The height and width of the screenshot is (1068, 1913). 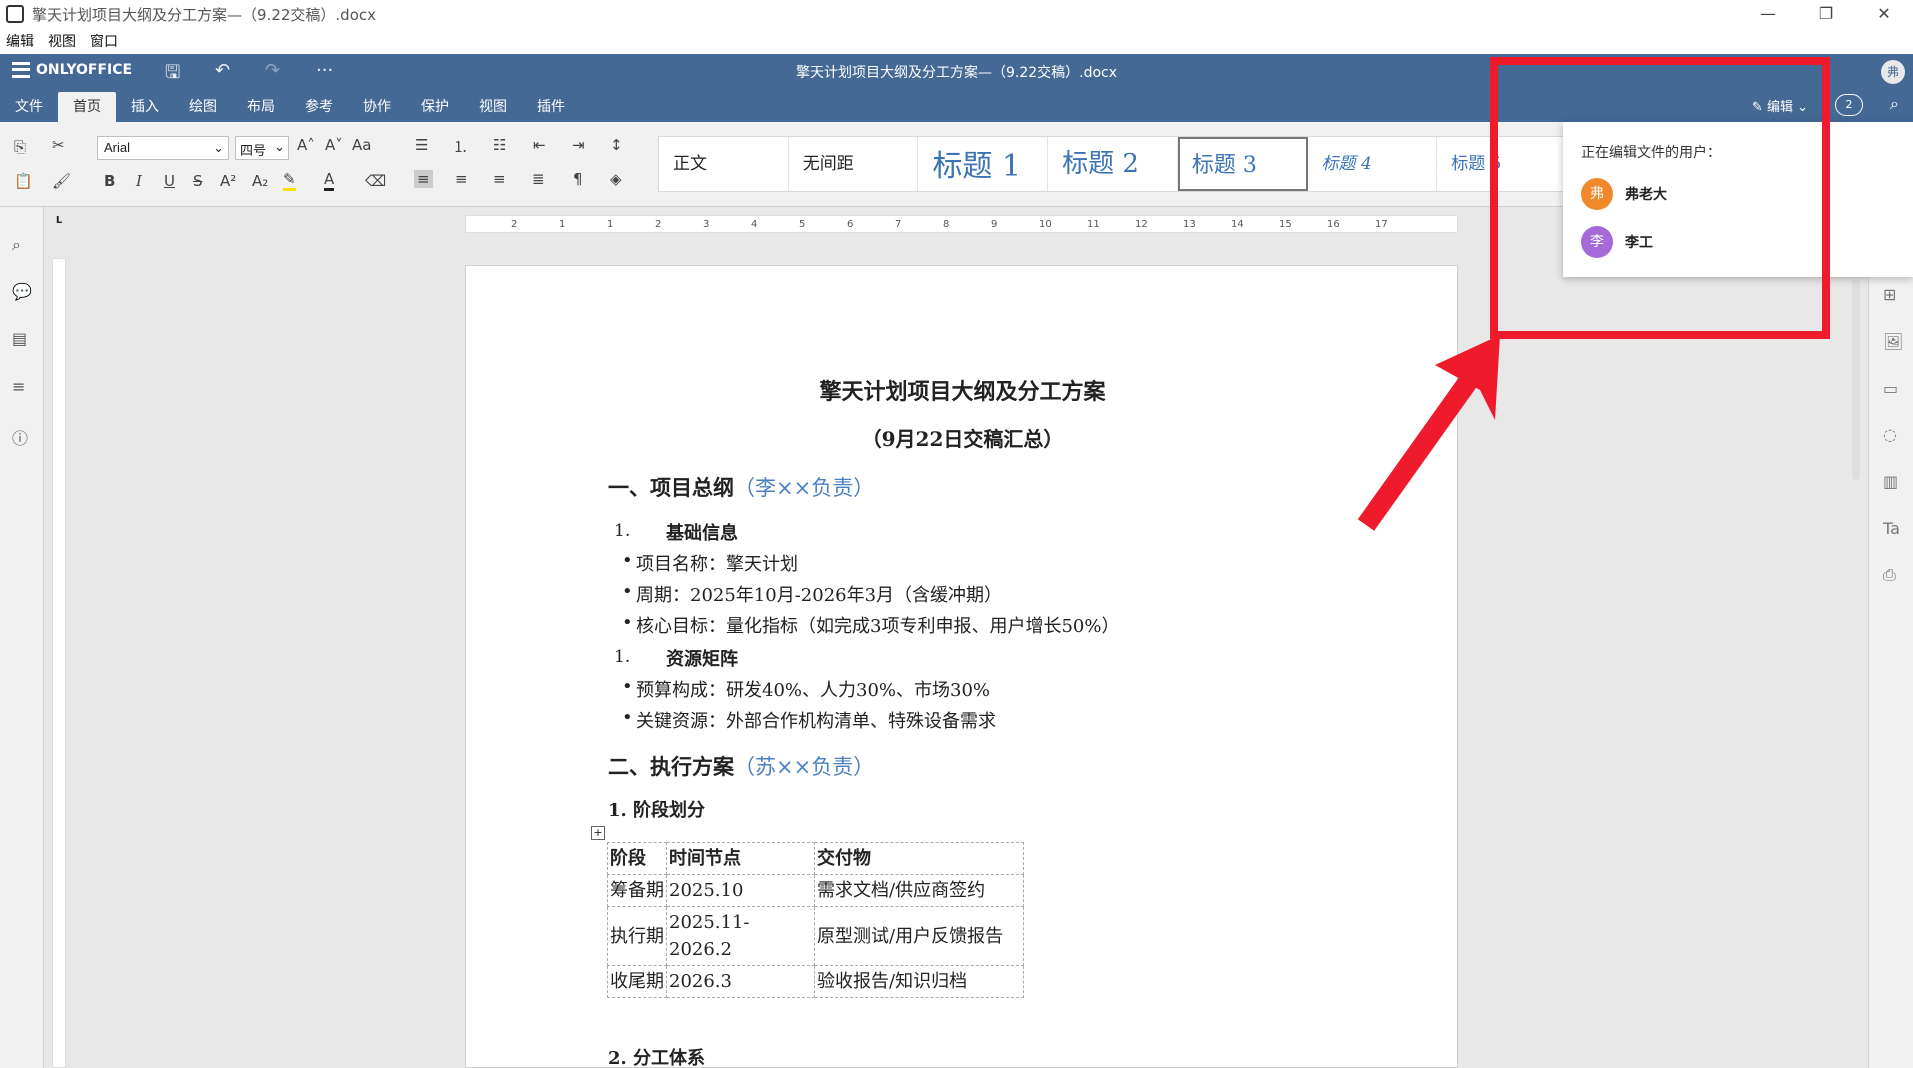 I want to click on subsection-heading: 2. 分工体系, so click(x=657, y=1058).